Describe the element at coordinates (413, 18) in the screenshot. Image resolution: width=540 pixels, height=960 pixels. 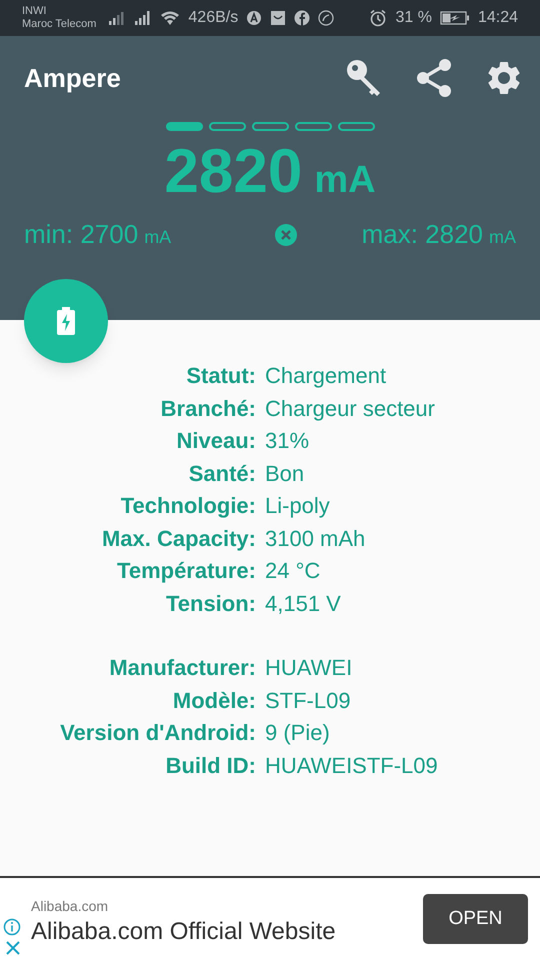
I see `battery-percent: 31 %` at that location.